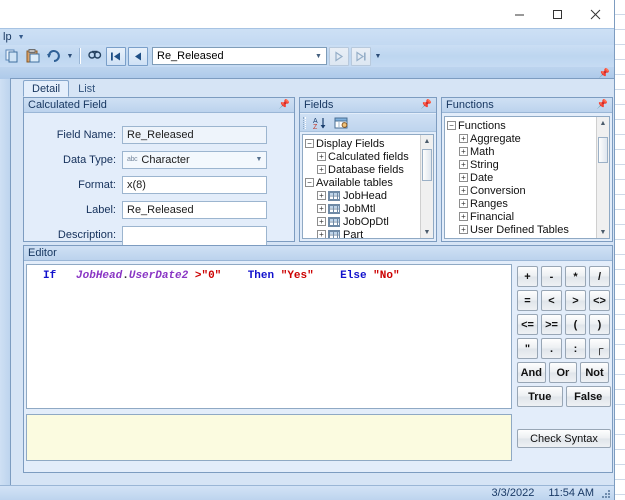 This screenshot has width=625, height=500. Describe the element at coordinates (232, 56) in the screenshot. I see `record-selector-value: Re_Released` at that location.